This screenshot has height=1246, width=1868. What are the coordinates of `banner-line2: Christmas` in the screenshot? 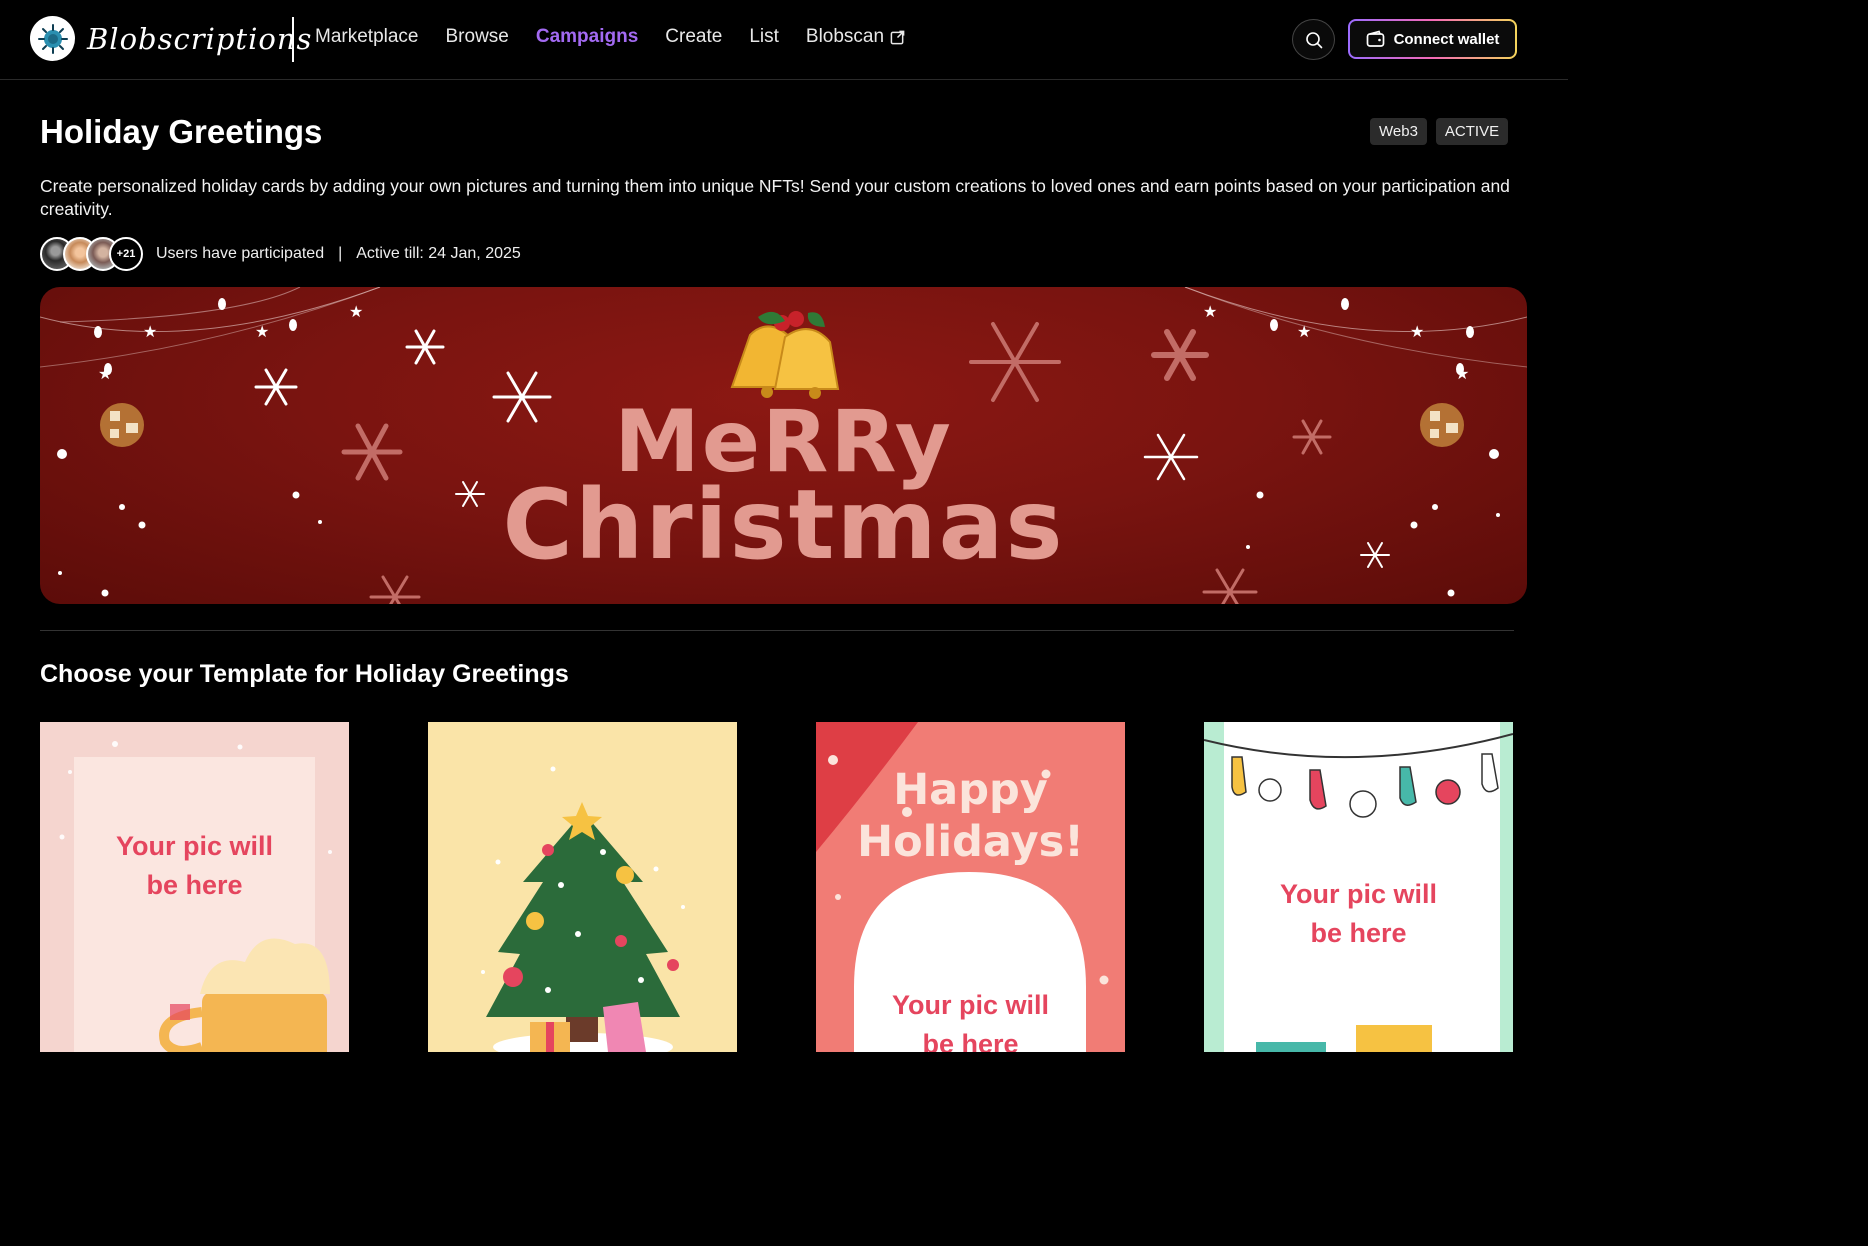 It's located at (783, 525).